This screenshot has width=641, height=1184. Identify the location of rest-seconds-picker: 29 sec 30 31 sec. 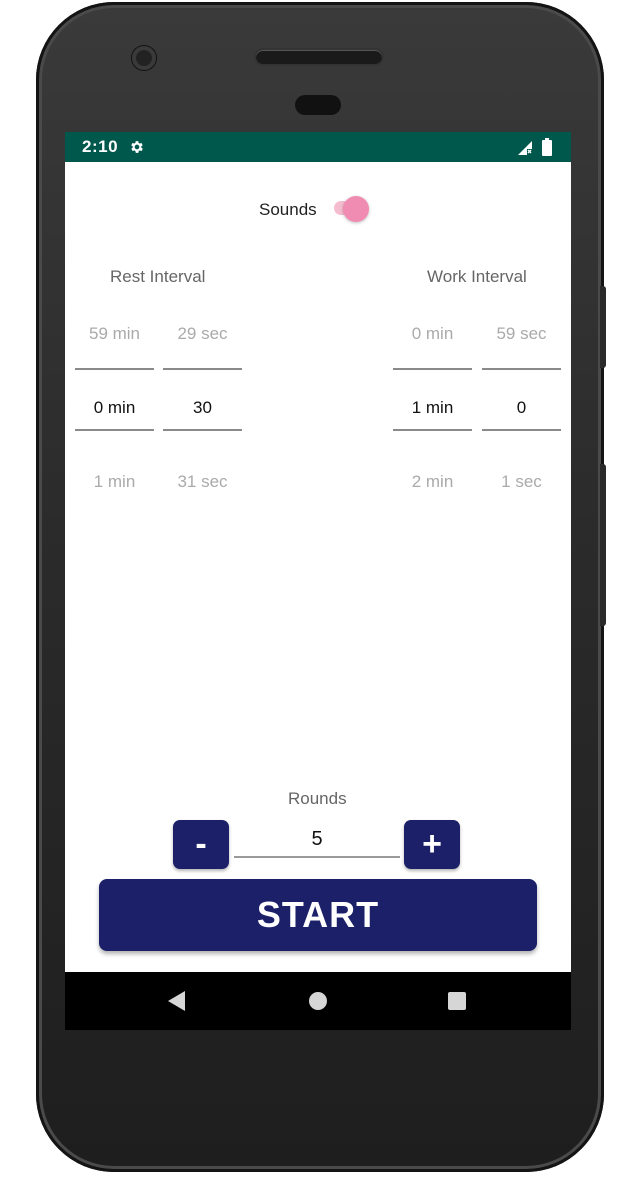
(202, 409).